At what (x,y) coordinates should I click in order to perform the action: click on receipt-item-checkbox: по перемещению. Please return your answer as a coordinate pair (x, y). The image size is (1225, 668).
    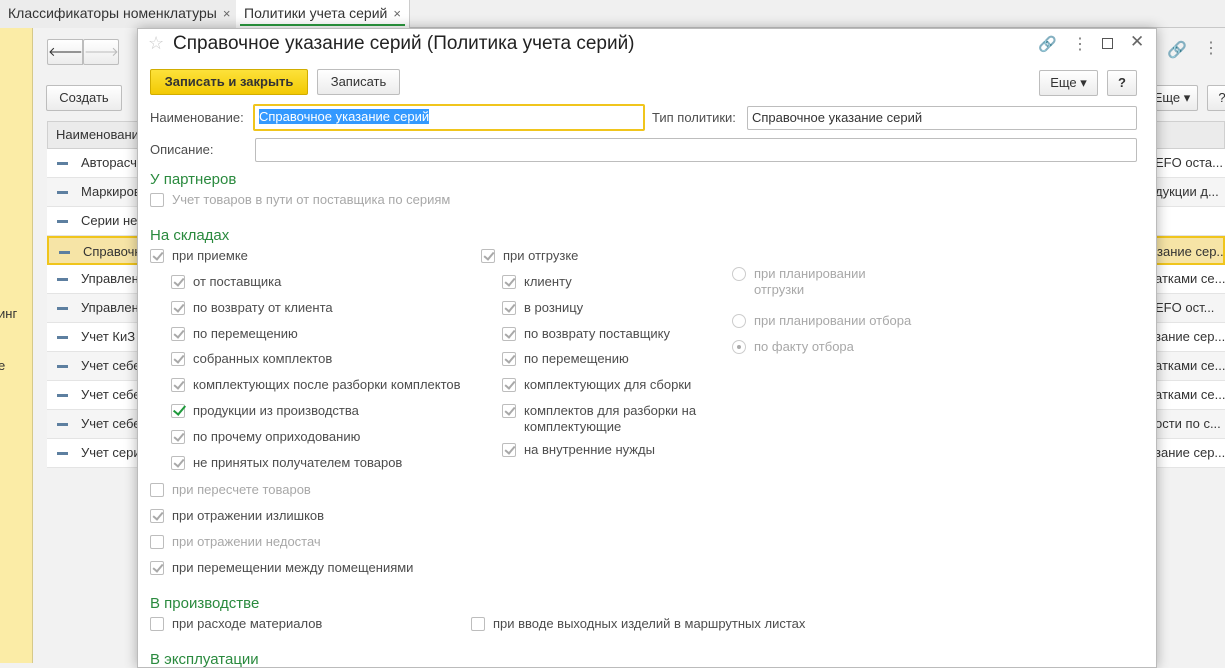
    Looking at the image, I should click on (234, 334).